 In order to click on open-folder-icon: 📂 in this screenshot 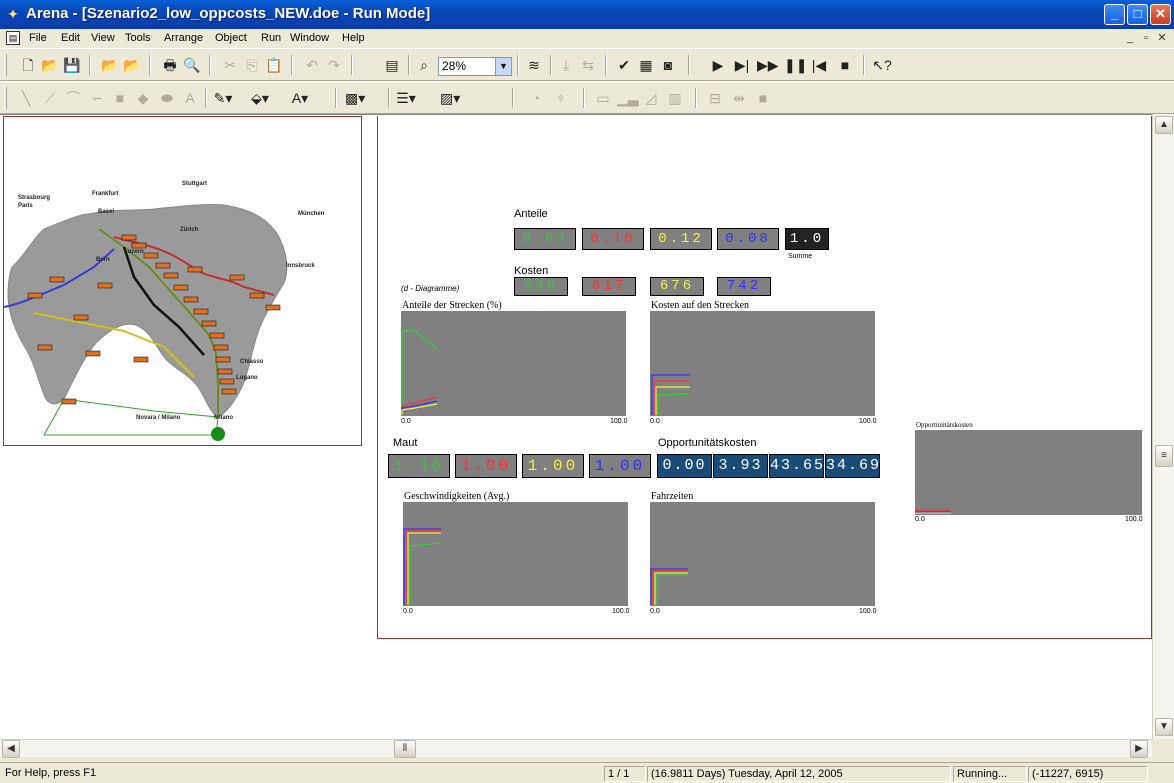, I will do `click(50, 65)`.